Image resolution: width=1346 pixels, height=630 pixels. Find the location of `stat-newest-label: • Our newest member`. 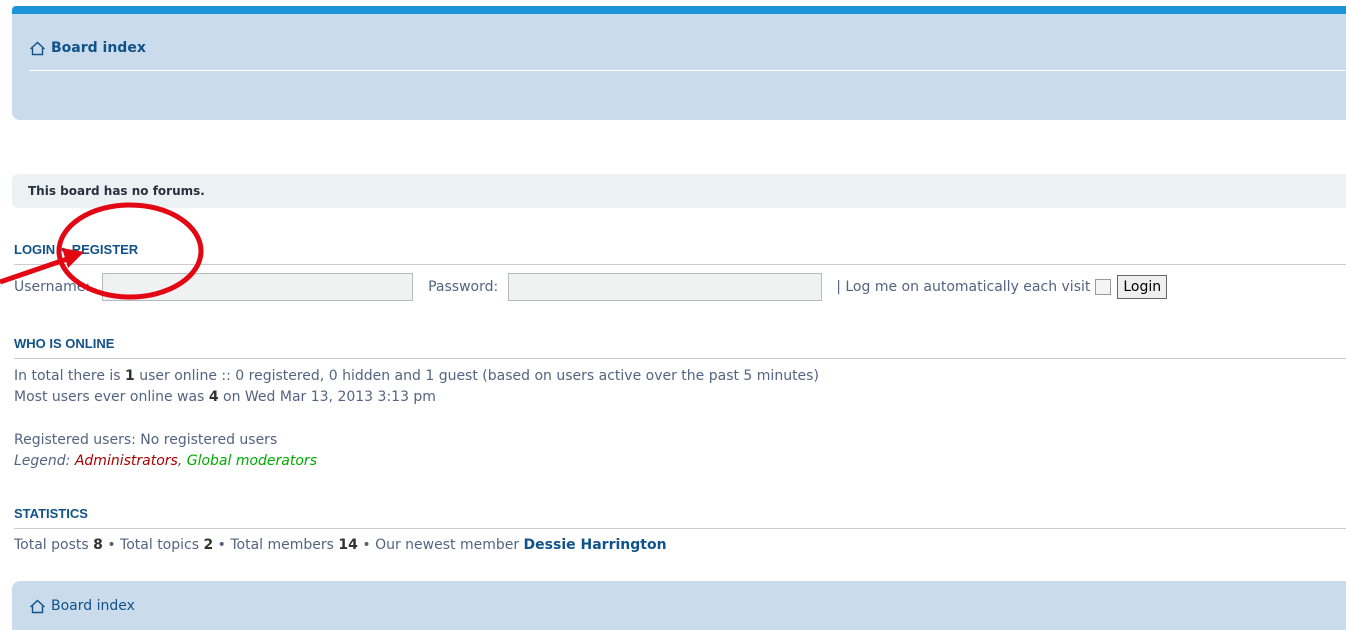

stat-newest-label: • Our newest member is located at coordinates (440, 545).